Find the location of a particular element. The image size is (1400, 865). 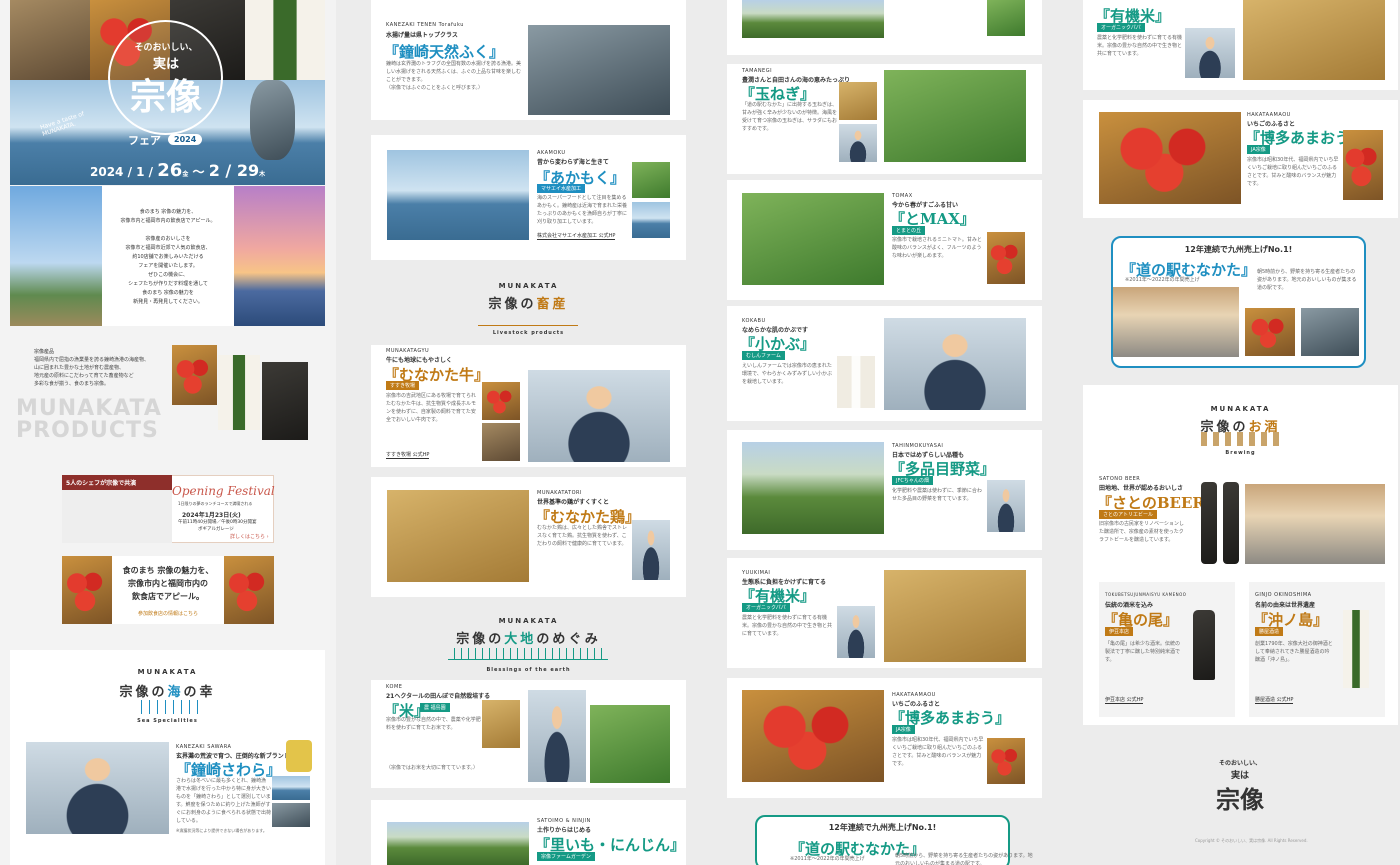

sea-title: 宗像の海の幸 is located at coordinates (167, 690).